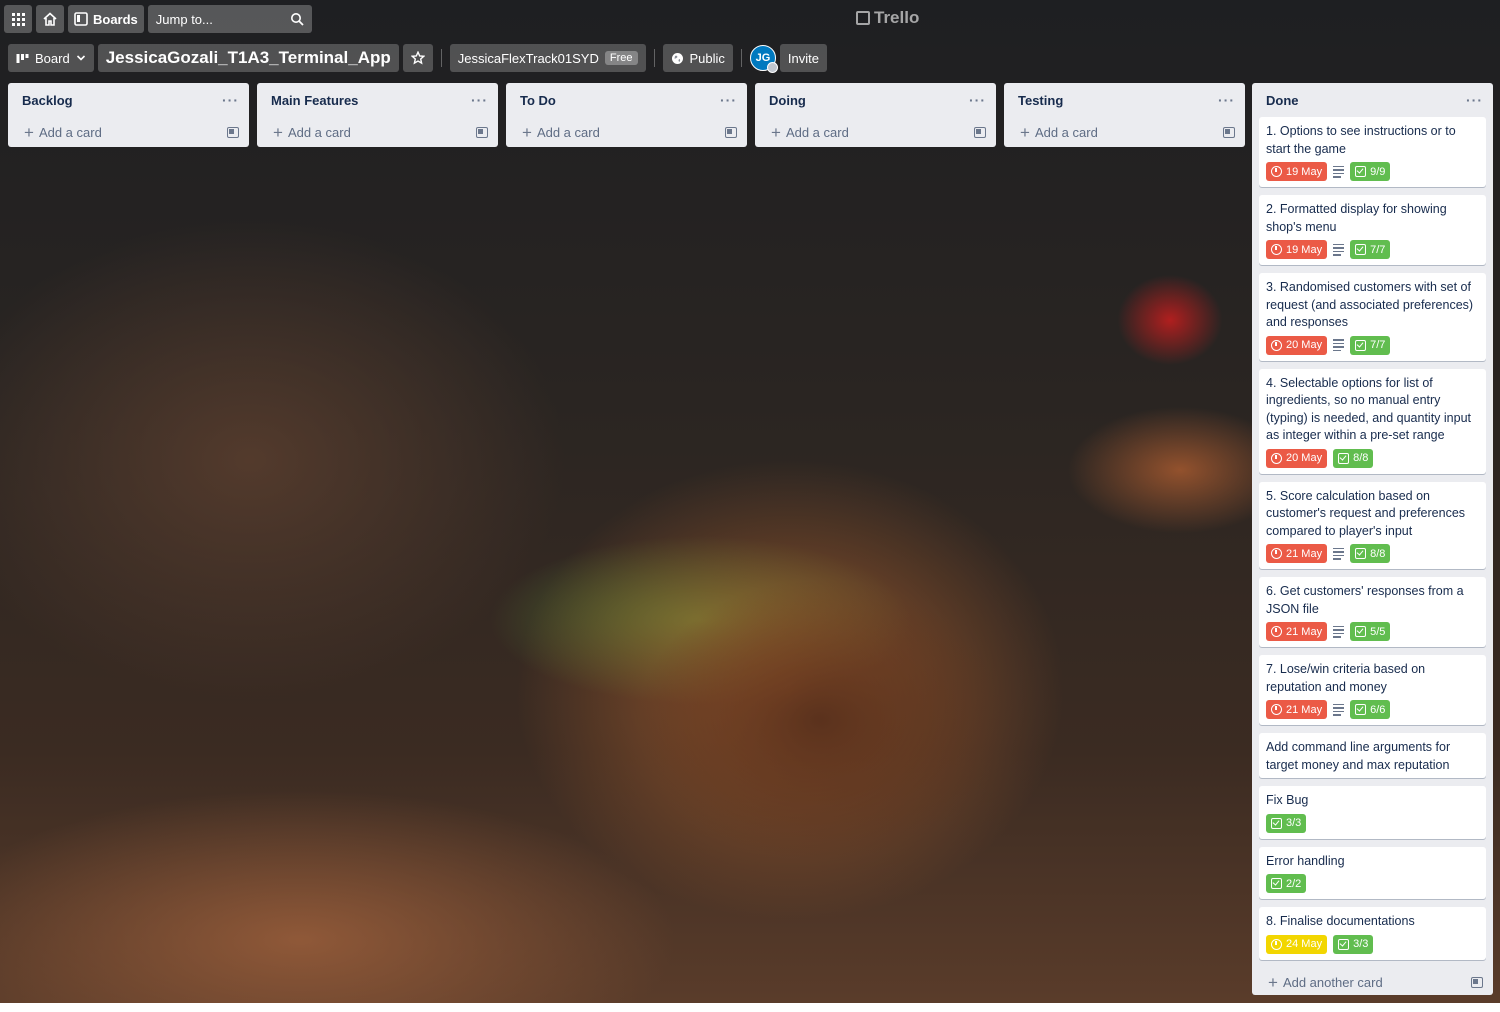  Describe the element at coordinates (1378, 709) in the screenshot. I see `checklist-count: 6/6` at that location.